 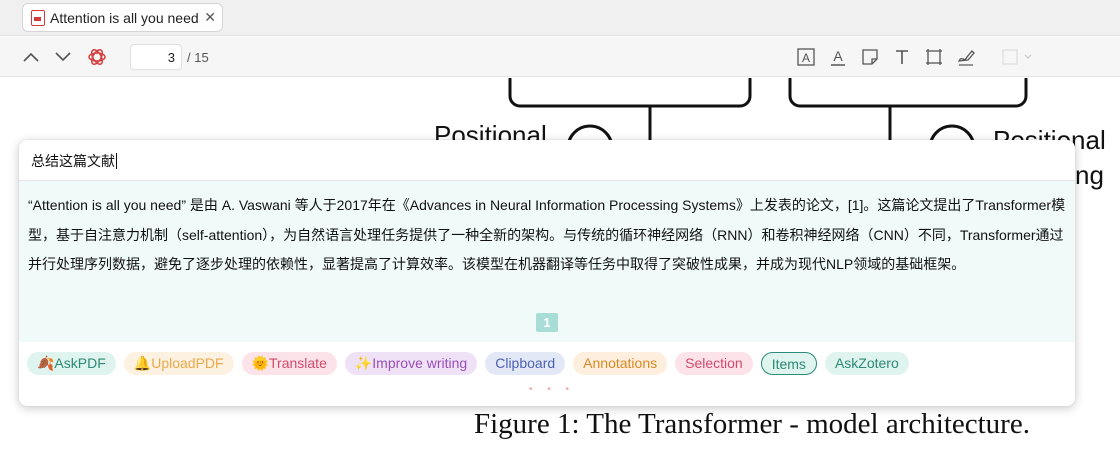 What do you see at coordinates (870, 57) in the screenshot?
I see `note-icon` at bounding box center [870, 57].